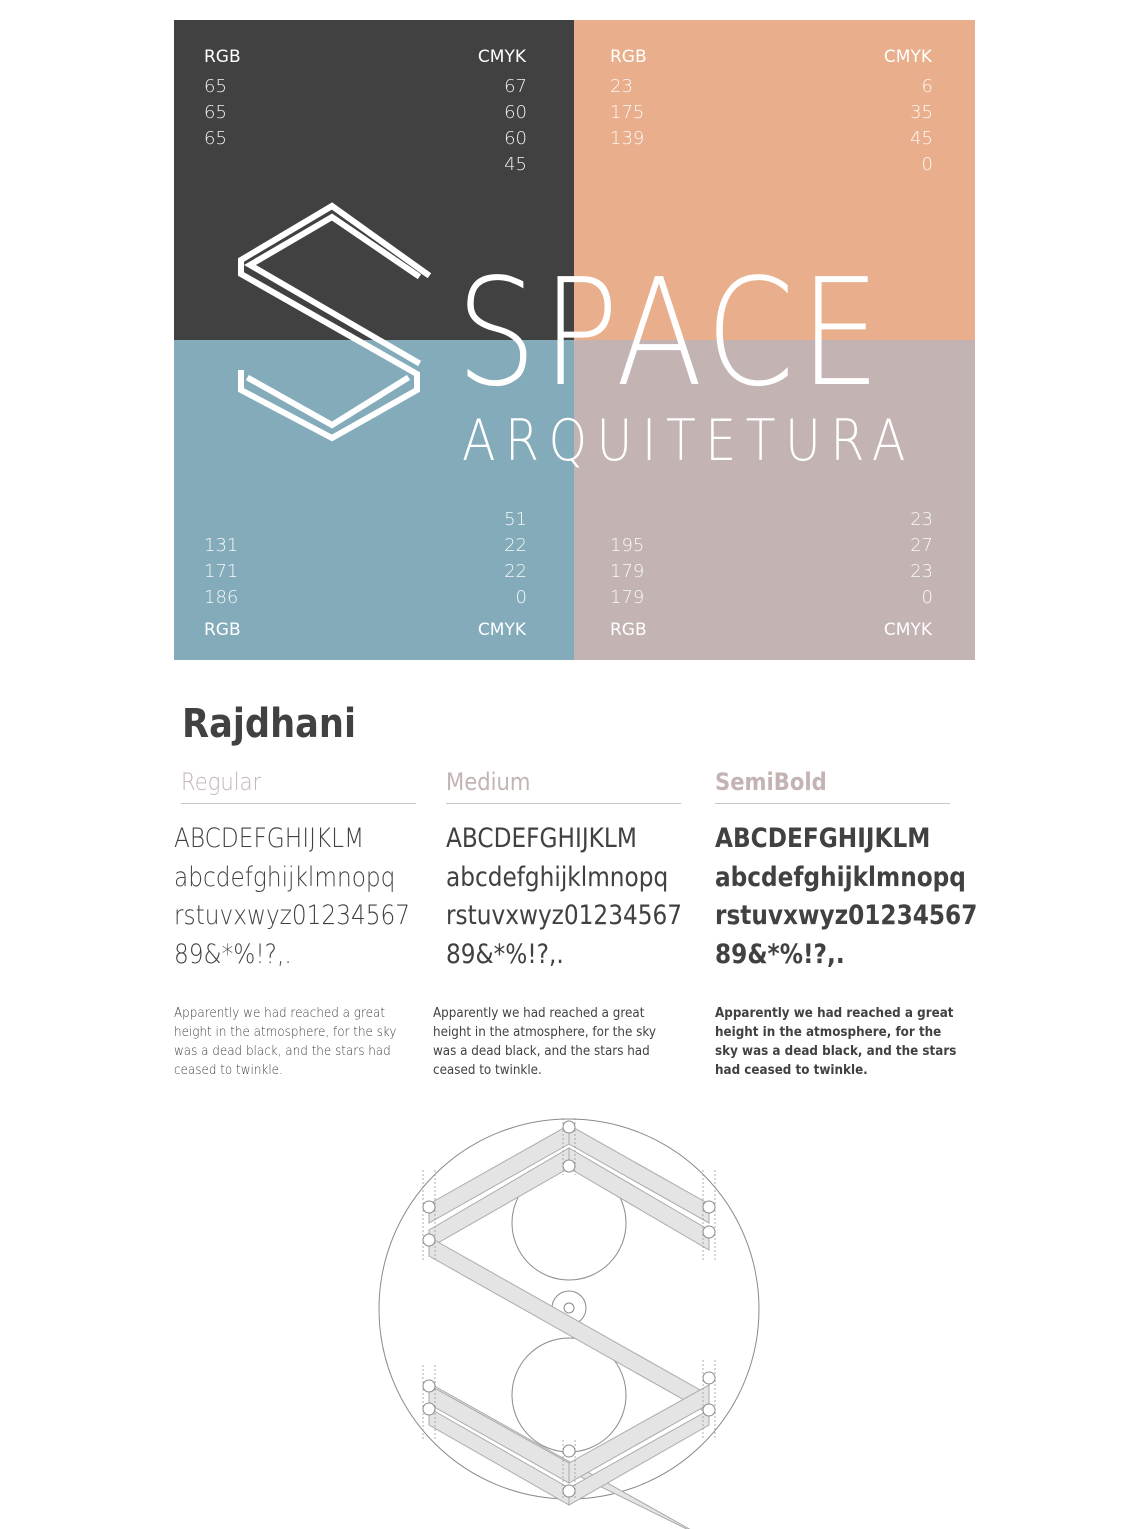 This screenshot has height=1529, width=1140. I want to click on logo-construction-grid-icon, so click(569, 1323).